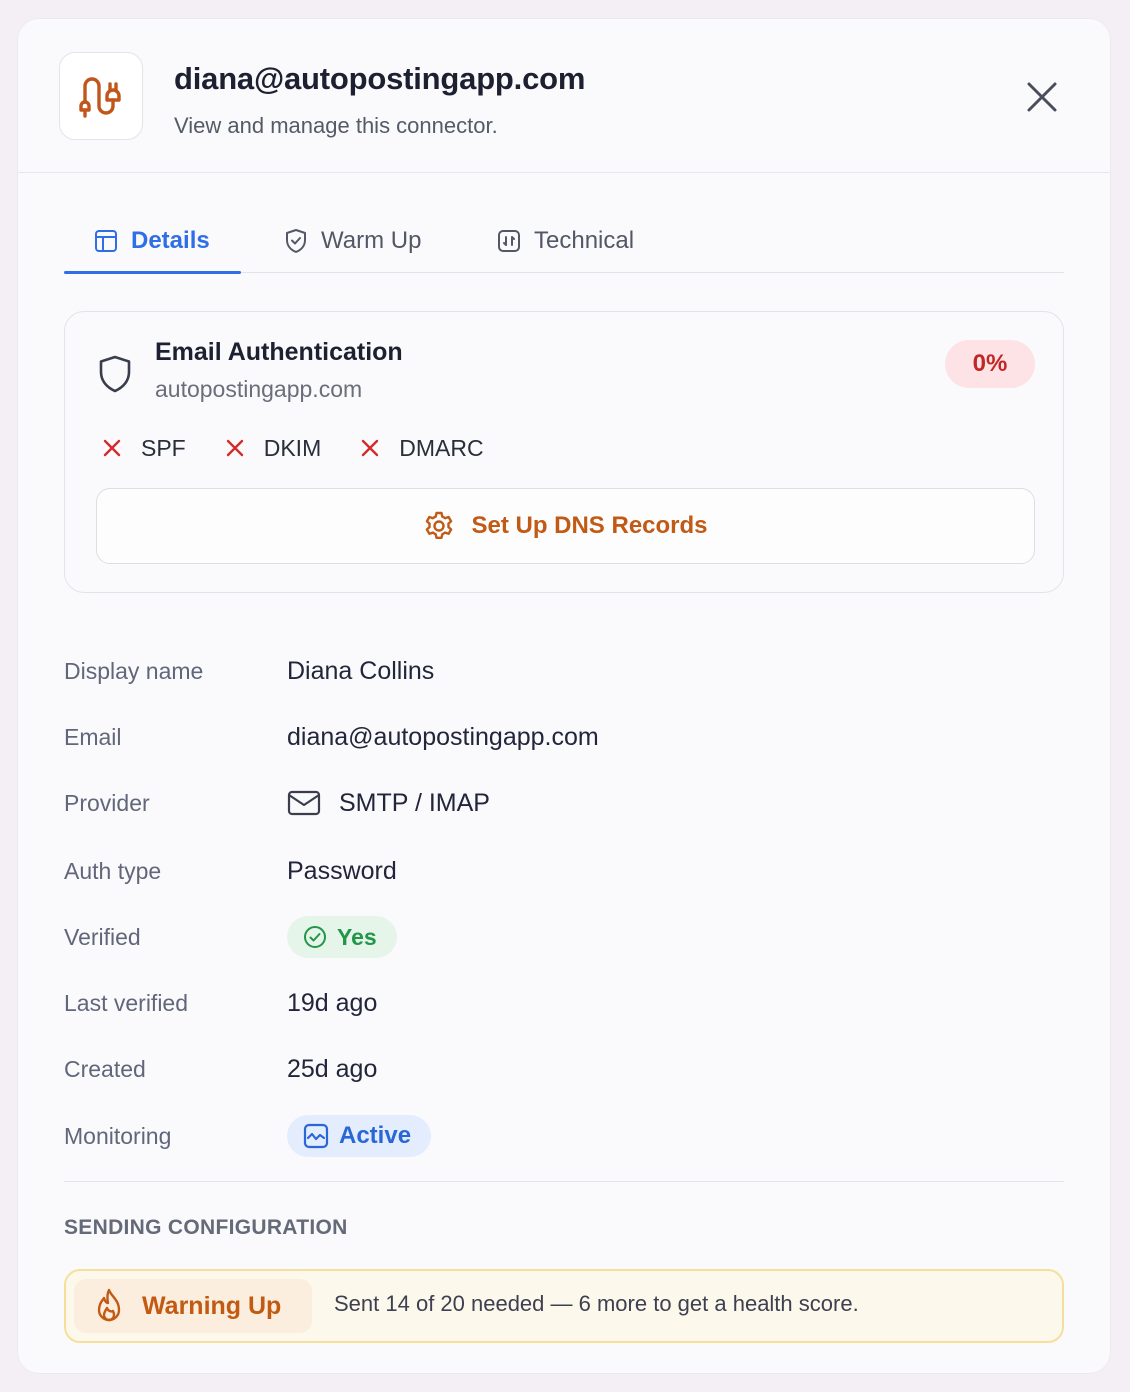  What do you see at coordinates (316, 1136) in the screenshot?
I see `activity-chart-icon` at bounding box center [316, 1136].